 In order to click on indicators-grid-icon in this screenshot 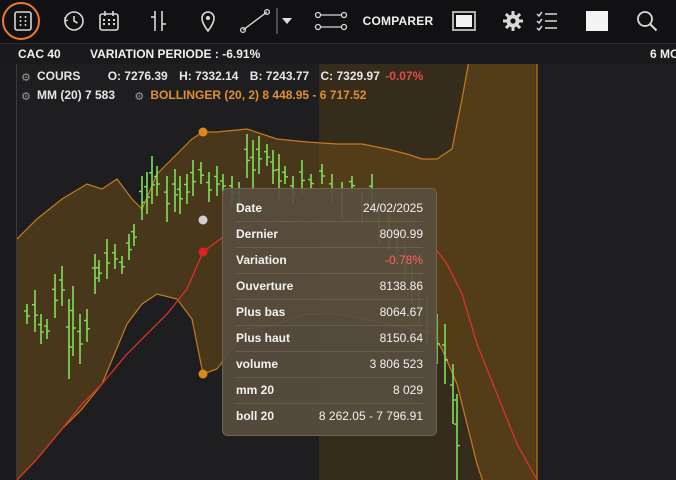, I will do `click(23, 21)`.